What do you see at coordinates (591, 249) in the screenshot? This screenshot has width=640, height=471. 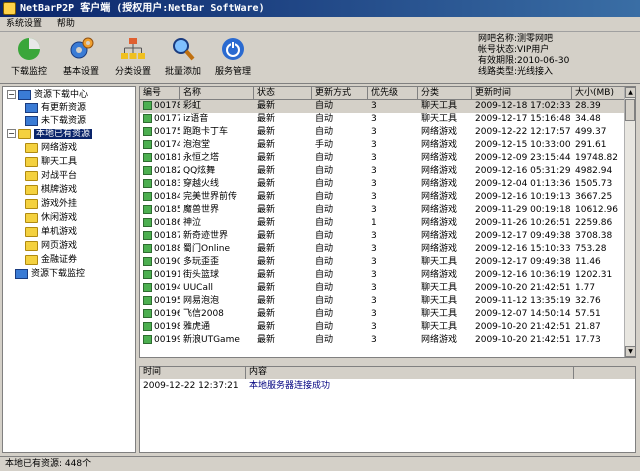 I see `cell-size: 753.28` at bounding box center [591, 249].